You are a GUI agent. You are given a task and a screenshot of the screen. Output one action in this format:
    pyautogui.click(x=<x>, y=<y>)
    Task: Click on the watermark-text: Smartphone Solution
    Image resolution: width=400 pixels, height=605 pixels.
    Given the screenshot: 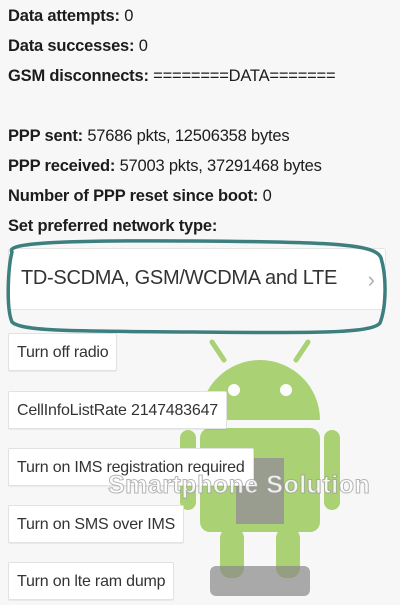 What is the action you would take?
    pyautogui.click(x=239, y=485)
    